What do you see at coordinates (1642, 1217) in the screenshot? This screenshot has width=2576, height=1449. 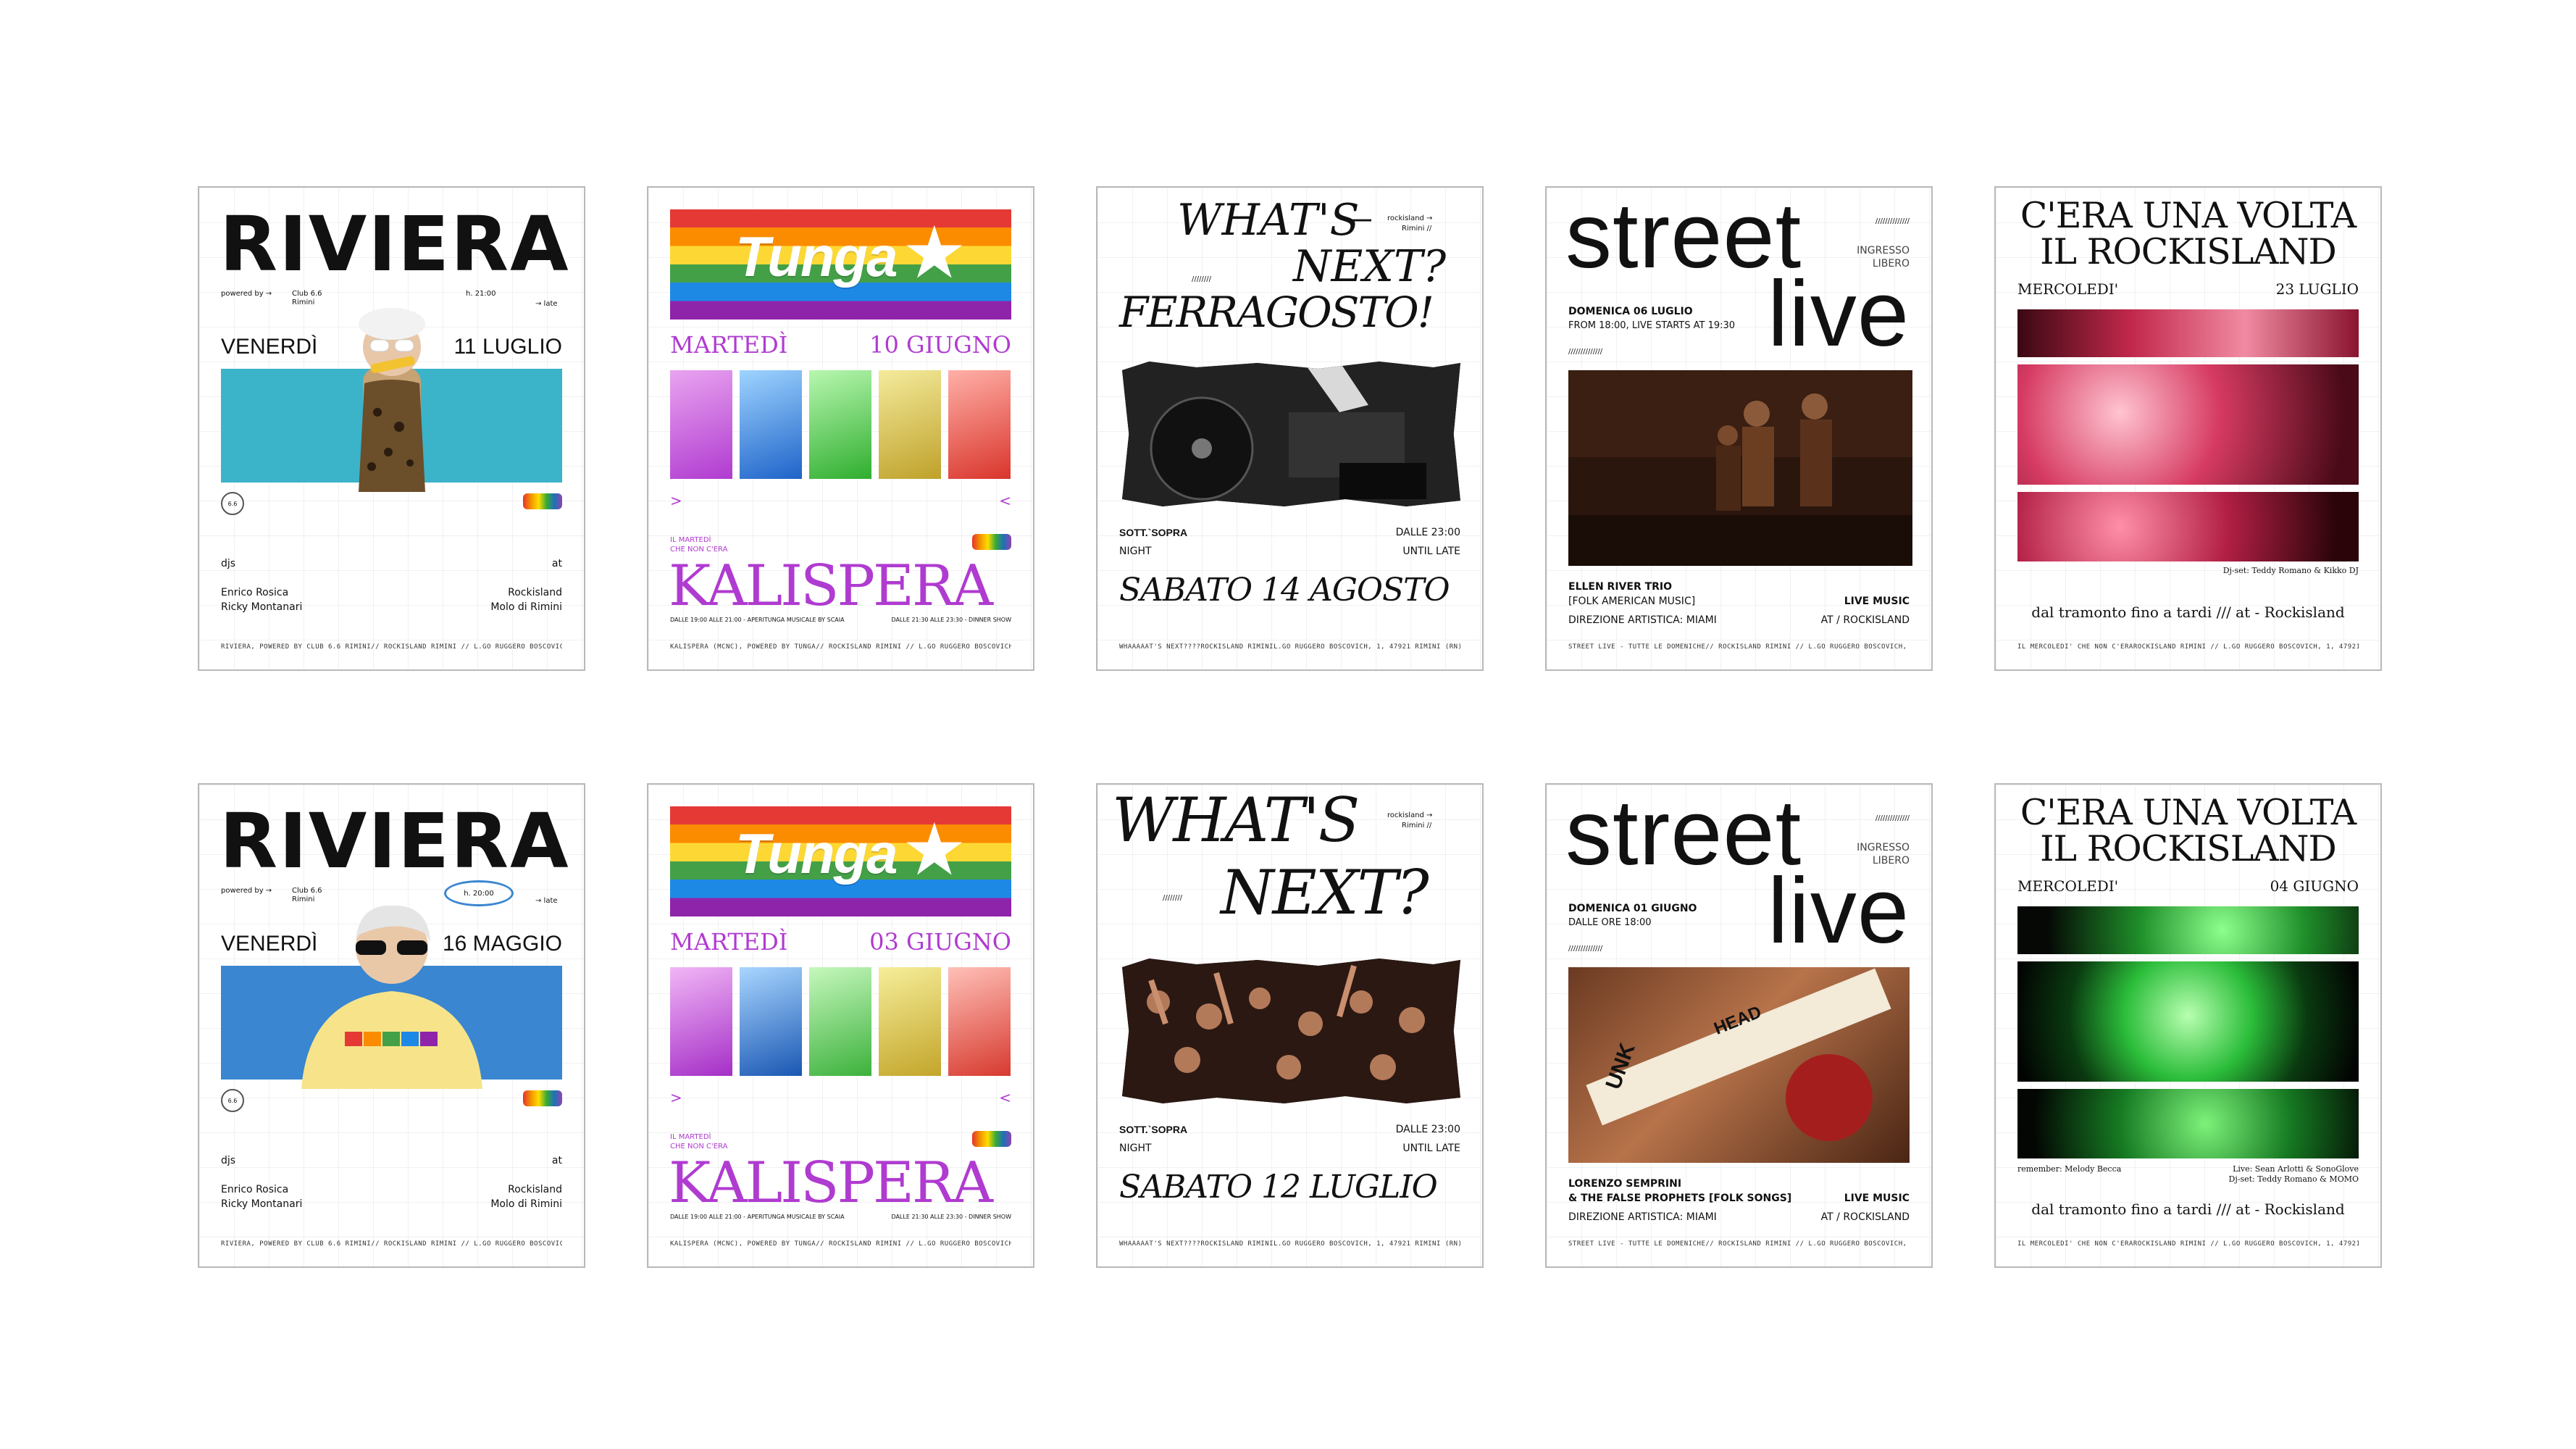 I see `artistic-direction: DIREZIONE ARTISTICA: MIAMI` at bounding box center [1642, 1217].